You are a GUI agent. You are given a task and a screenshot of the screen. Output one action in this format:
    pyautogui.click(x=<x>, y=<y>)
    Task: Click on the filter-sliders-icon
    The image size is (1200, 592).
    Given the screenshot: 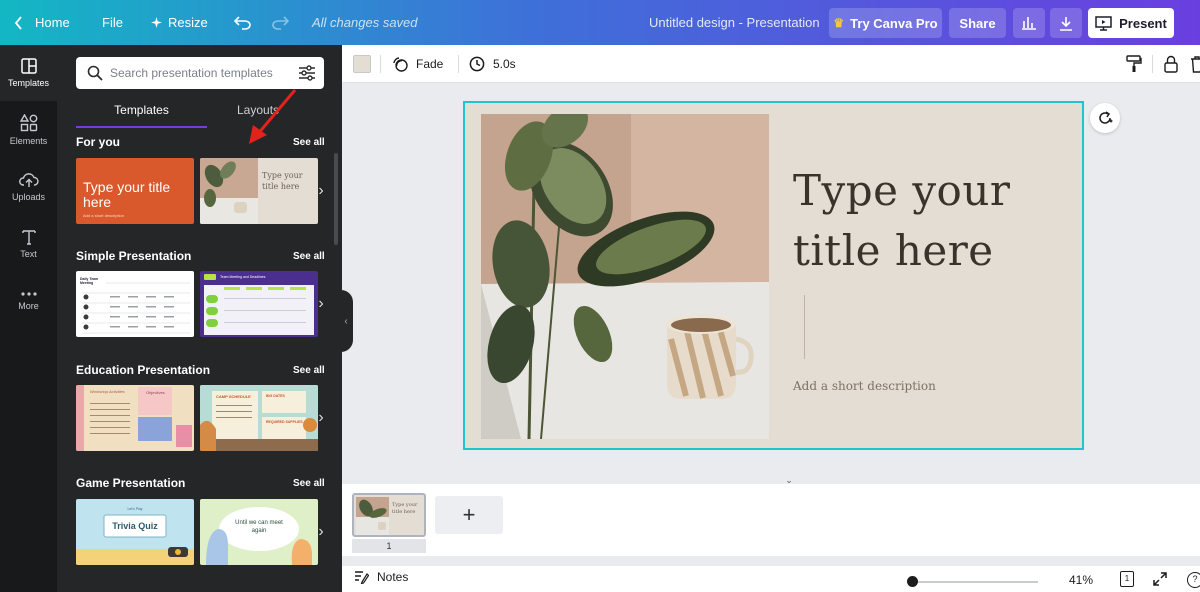 What is the action you would take?
    pyautogui.click(x=307, y=73)
    